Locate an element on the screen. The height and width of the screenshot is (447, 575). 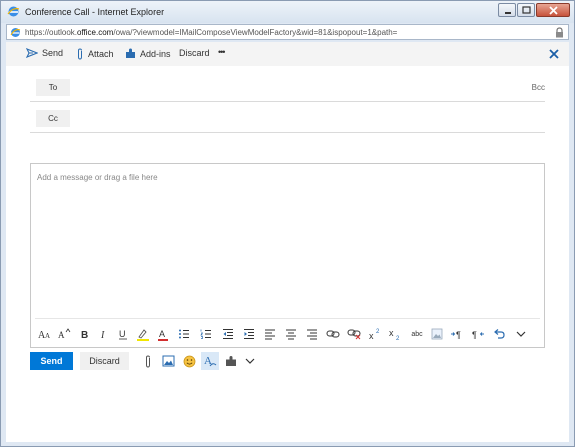
highlight-button is located at coordinates (143, 334).